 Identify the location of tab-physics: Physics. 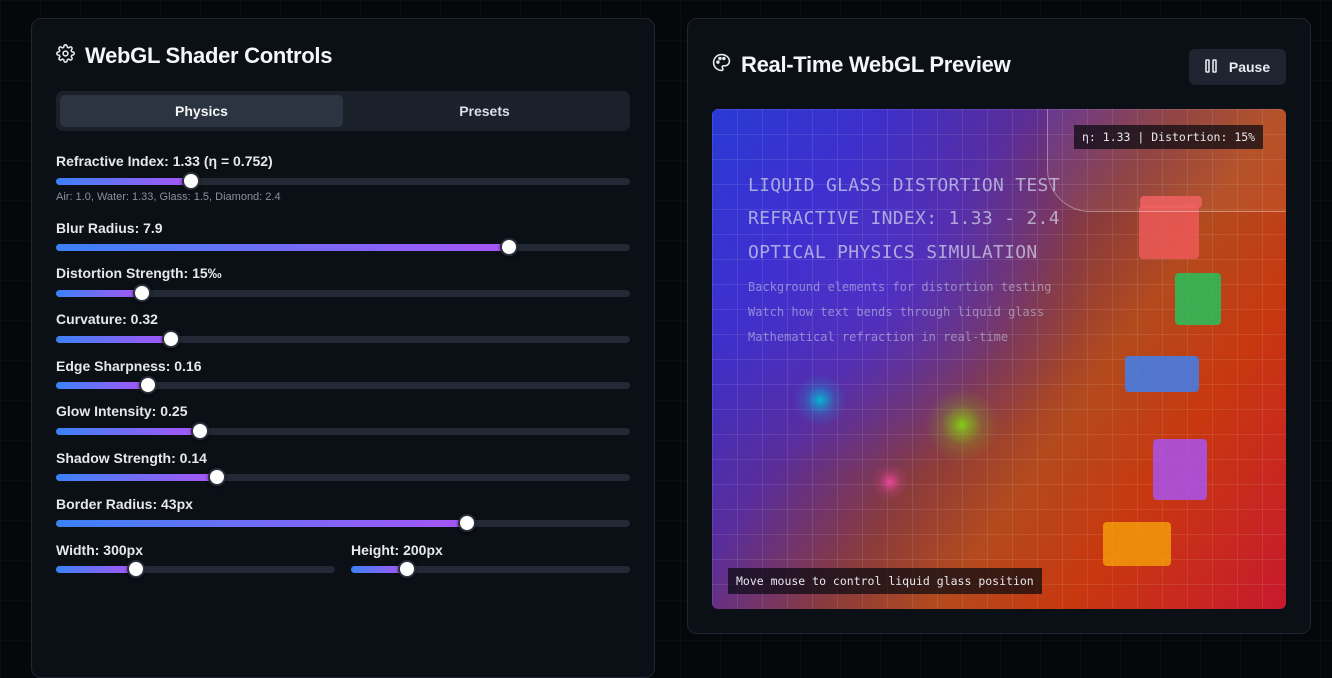
(201, 111).